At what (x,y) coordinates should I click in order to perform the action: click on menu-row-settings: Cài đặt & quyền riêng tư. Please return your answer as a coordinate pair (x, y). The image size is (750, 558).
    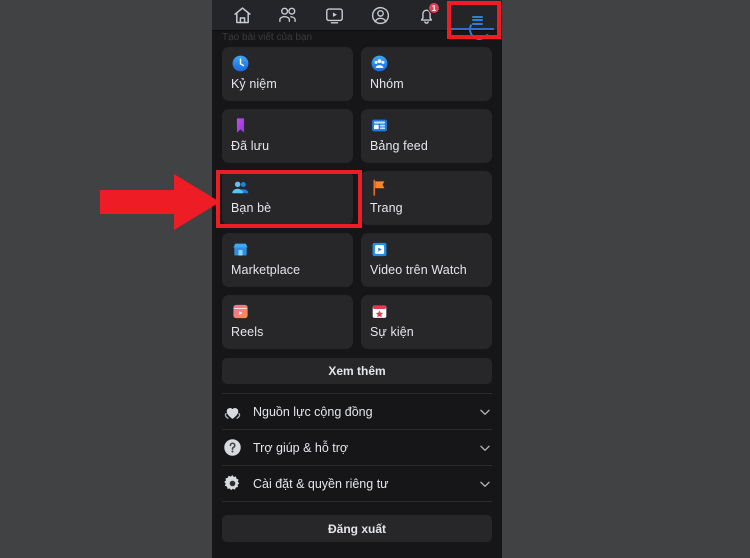
    Looking at the image, I should click on (357, 484).